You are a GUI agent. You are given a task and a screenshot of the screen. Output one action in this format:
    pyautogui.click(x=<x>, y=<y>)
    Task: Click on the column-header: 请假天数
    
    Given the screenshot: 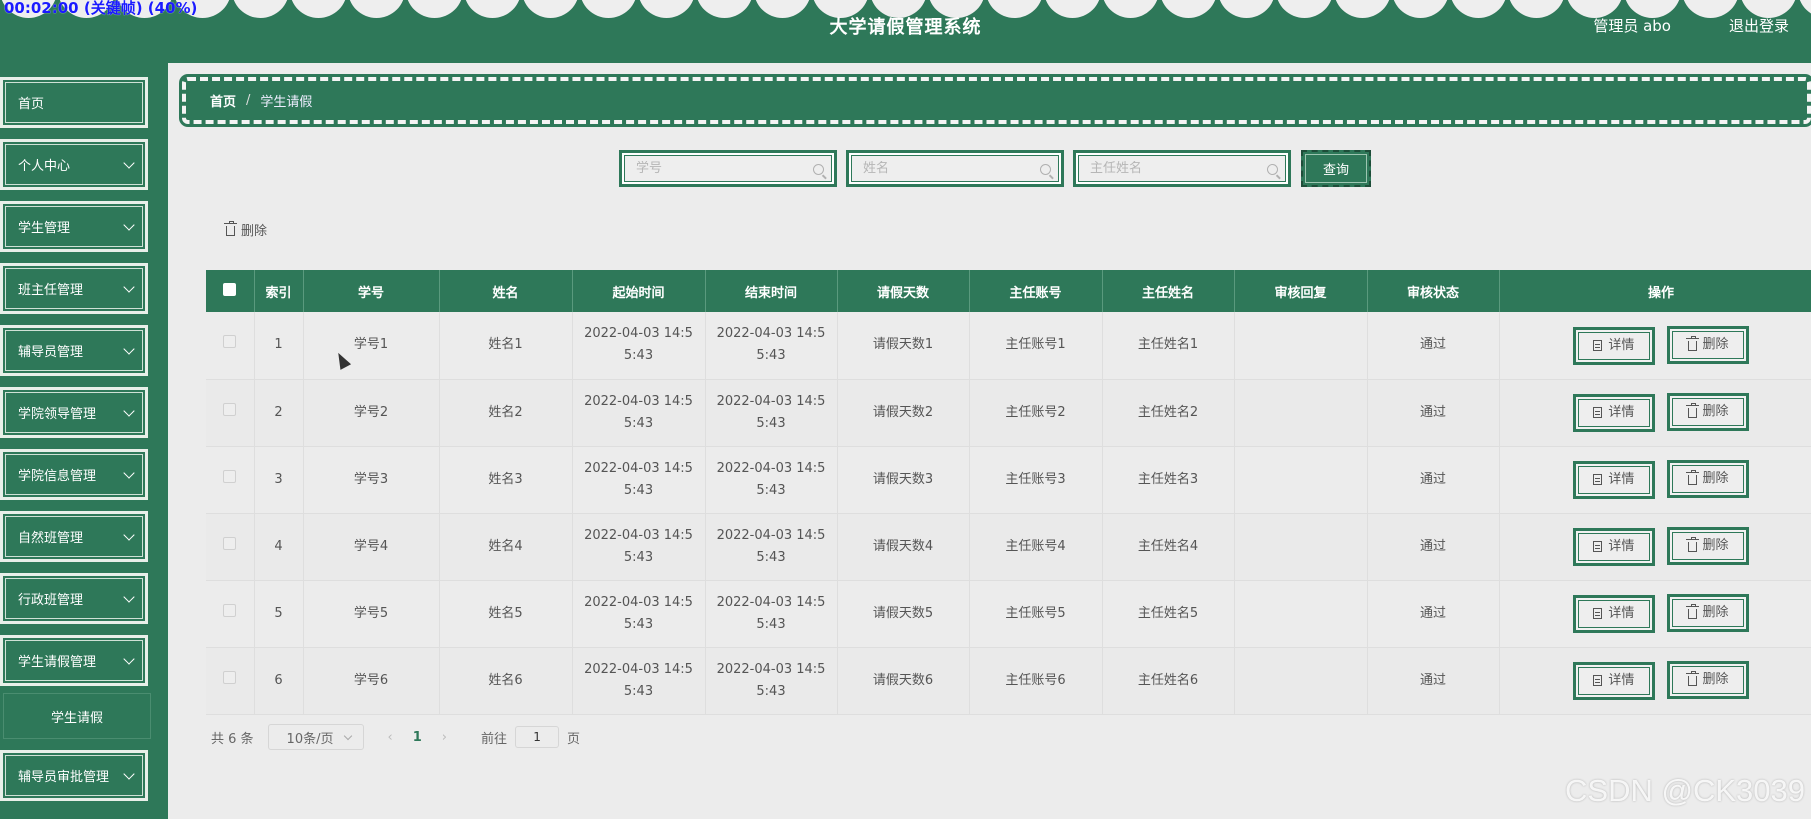 What is the action you would take?
    pyautogui.click(x=903, y=291)
    